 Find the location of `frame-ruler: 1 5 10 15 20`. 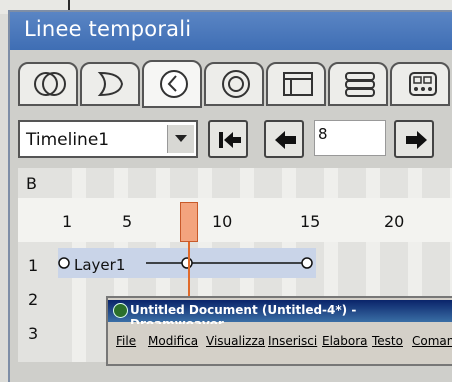

frame-ruler: 1 5 10 15 20 is located at coordinates (235, 220).